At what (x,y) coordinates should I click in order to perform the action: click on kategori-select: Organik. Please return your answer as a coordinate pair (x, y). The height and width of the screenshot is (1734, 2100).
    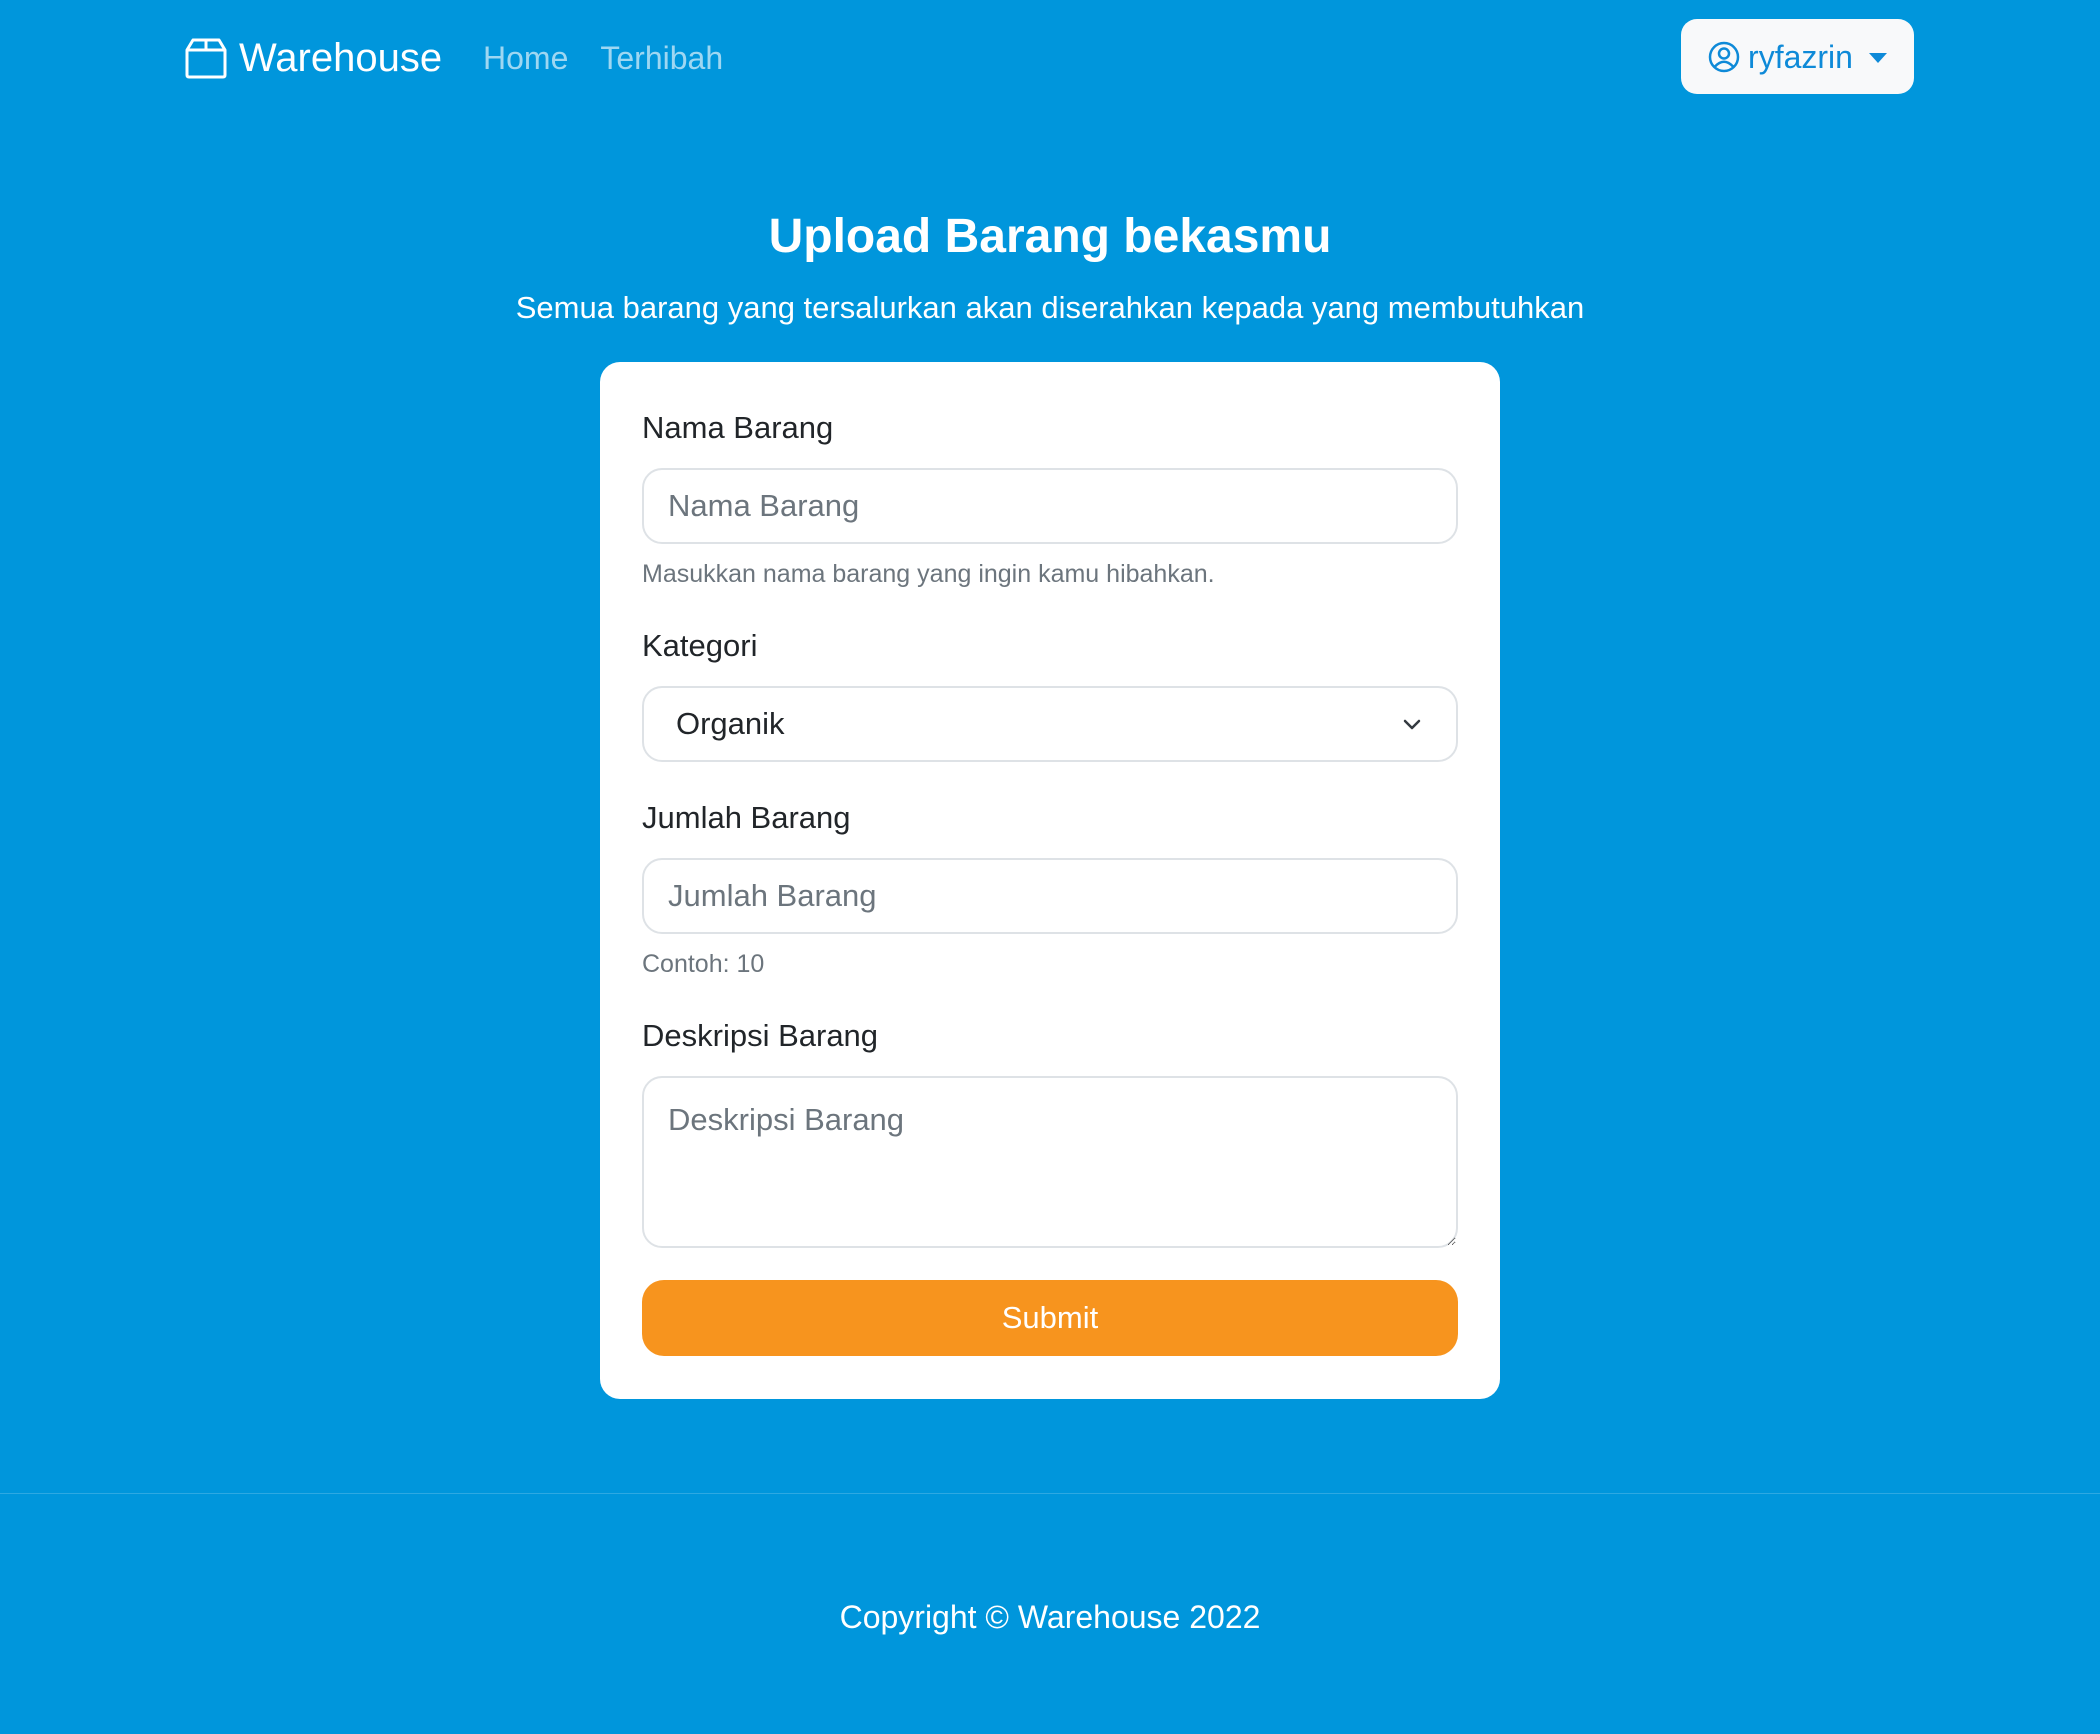
    Looking at the image, I should click on (1050, 724).